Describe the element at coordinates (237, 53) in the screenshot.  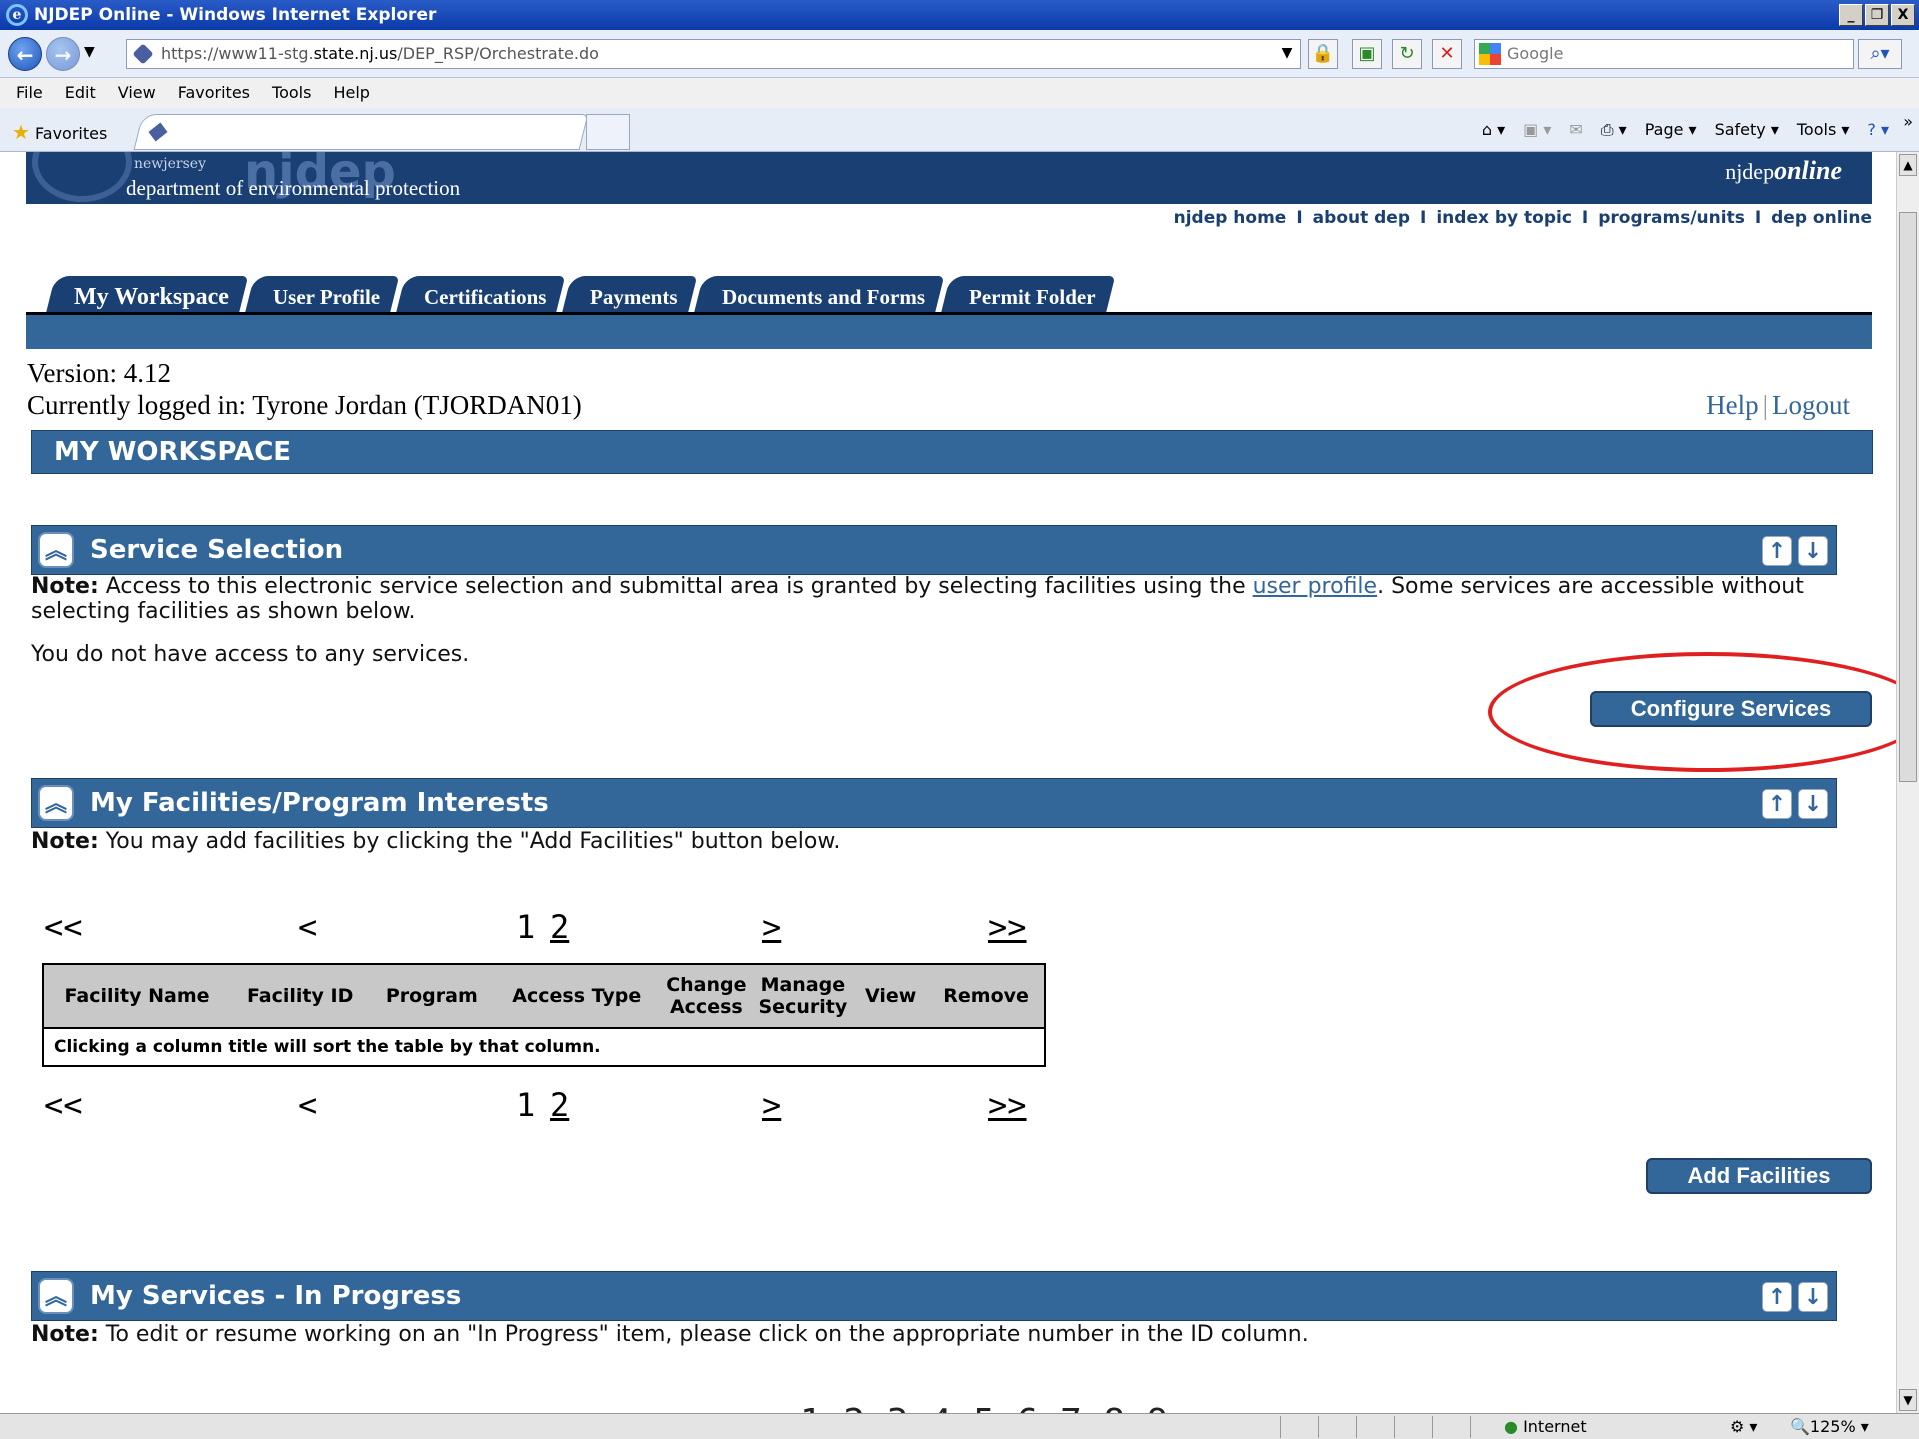
I see `url-prefix: https://www11-stg.` at that location.